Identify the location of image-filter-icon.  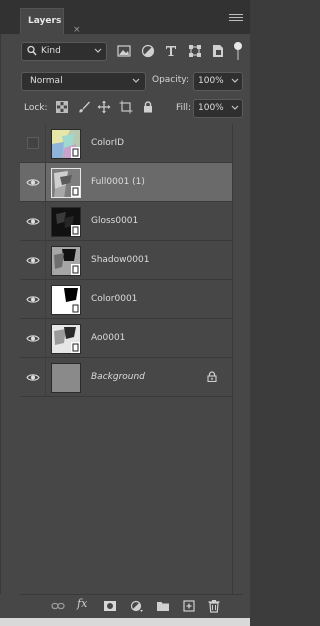
(124, 51).